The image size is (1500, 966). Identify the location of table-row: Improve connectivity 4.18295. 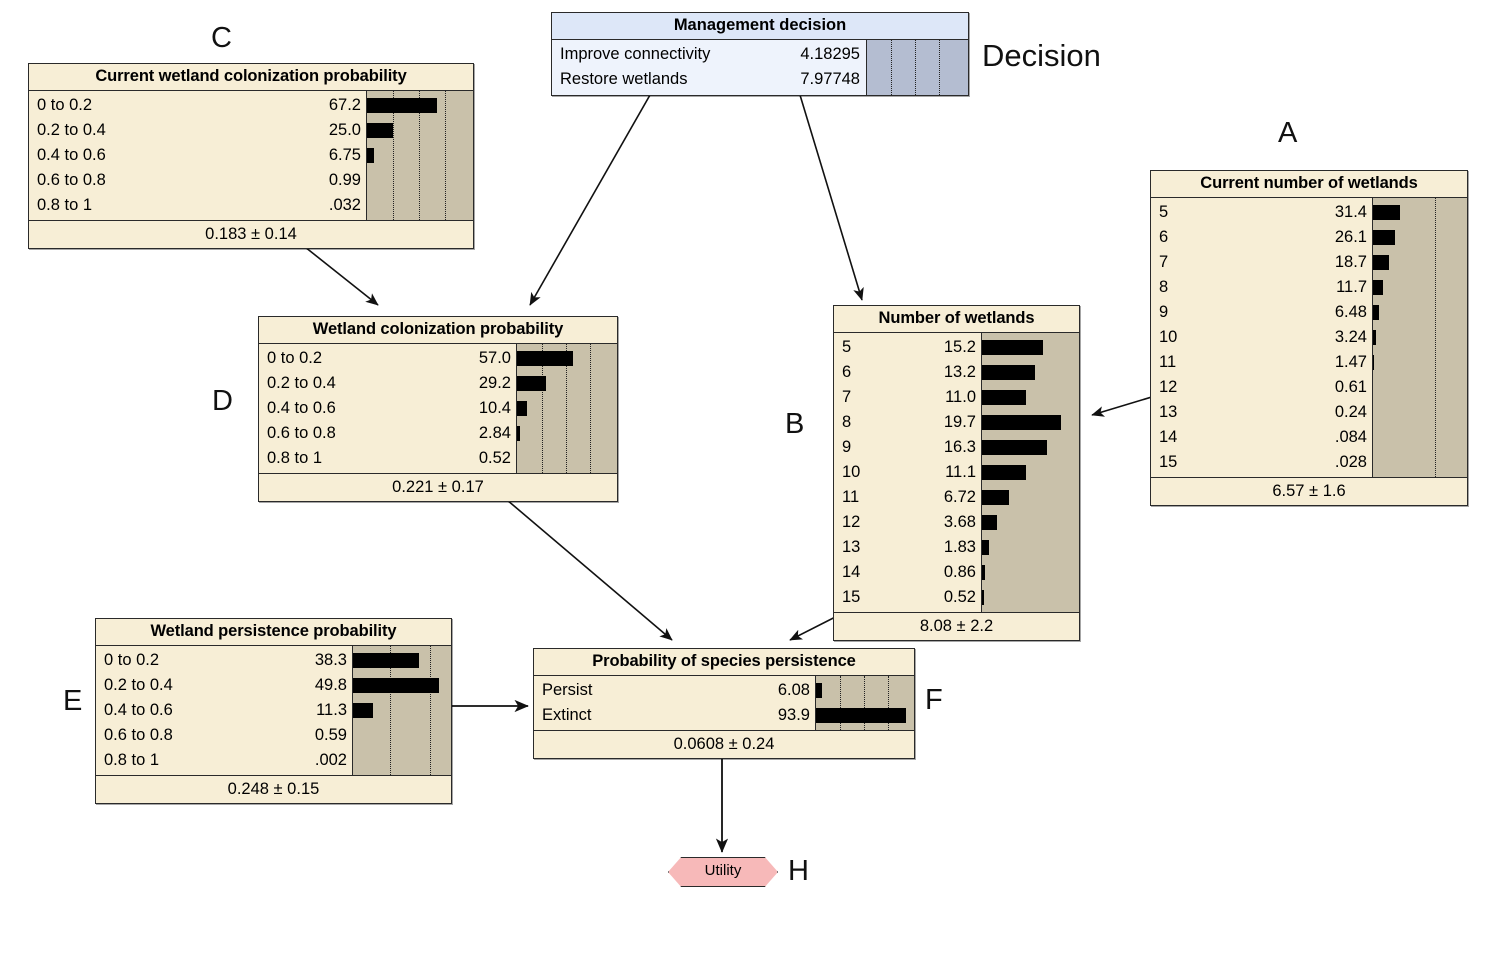
(709, 54).